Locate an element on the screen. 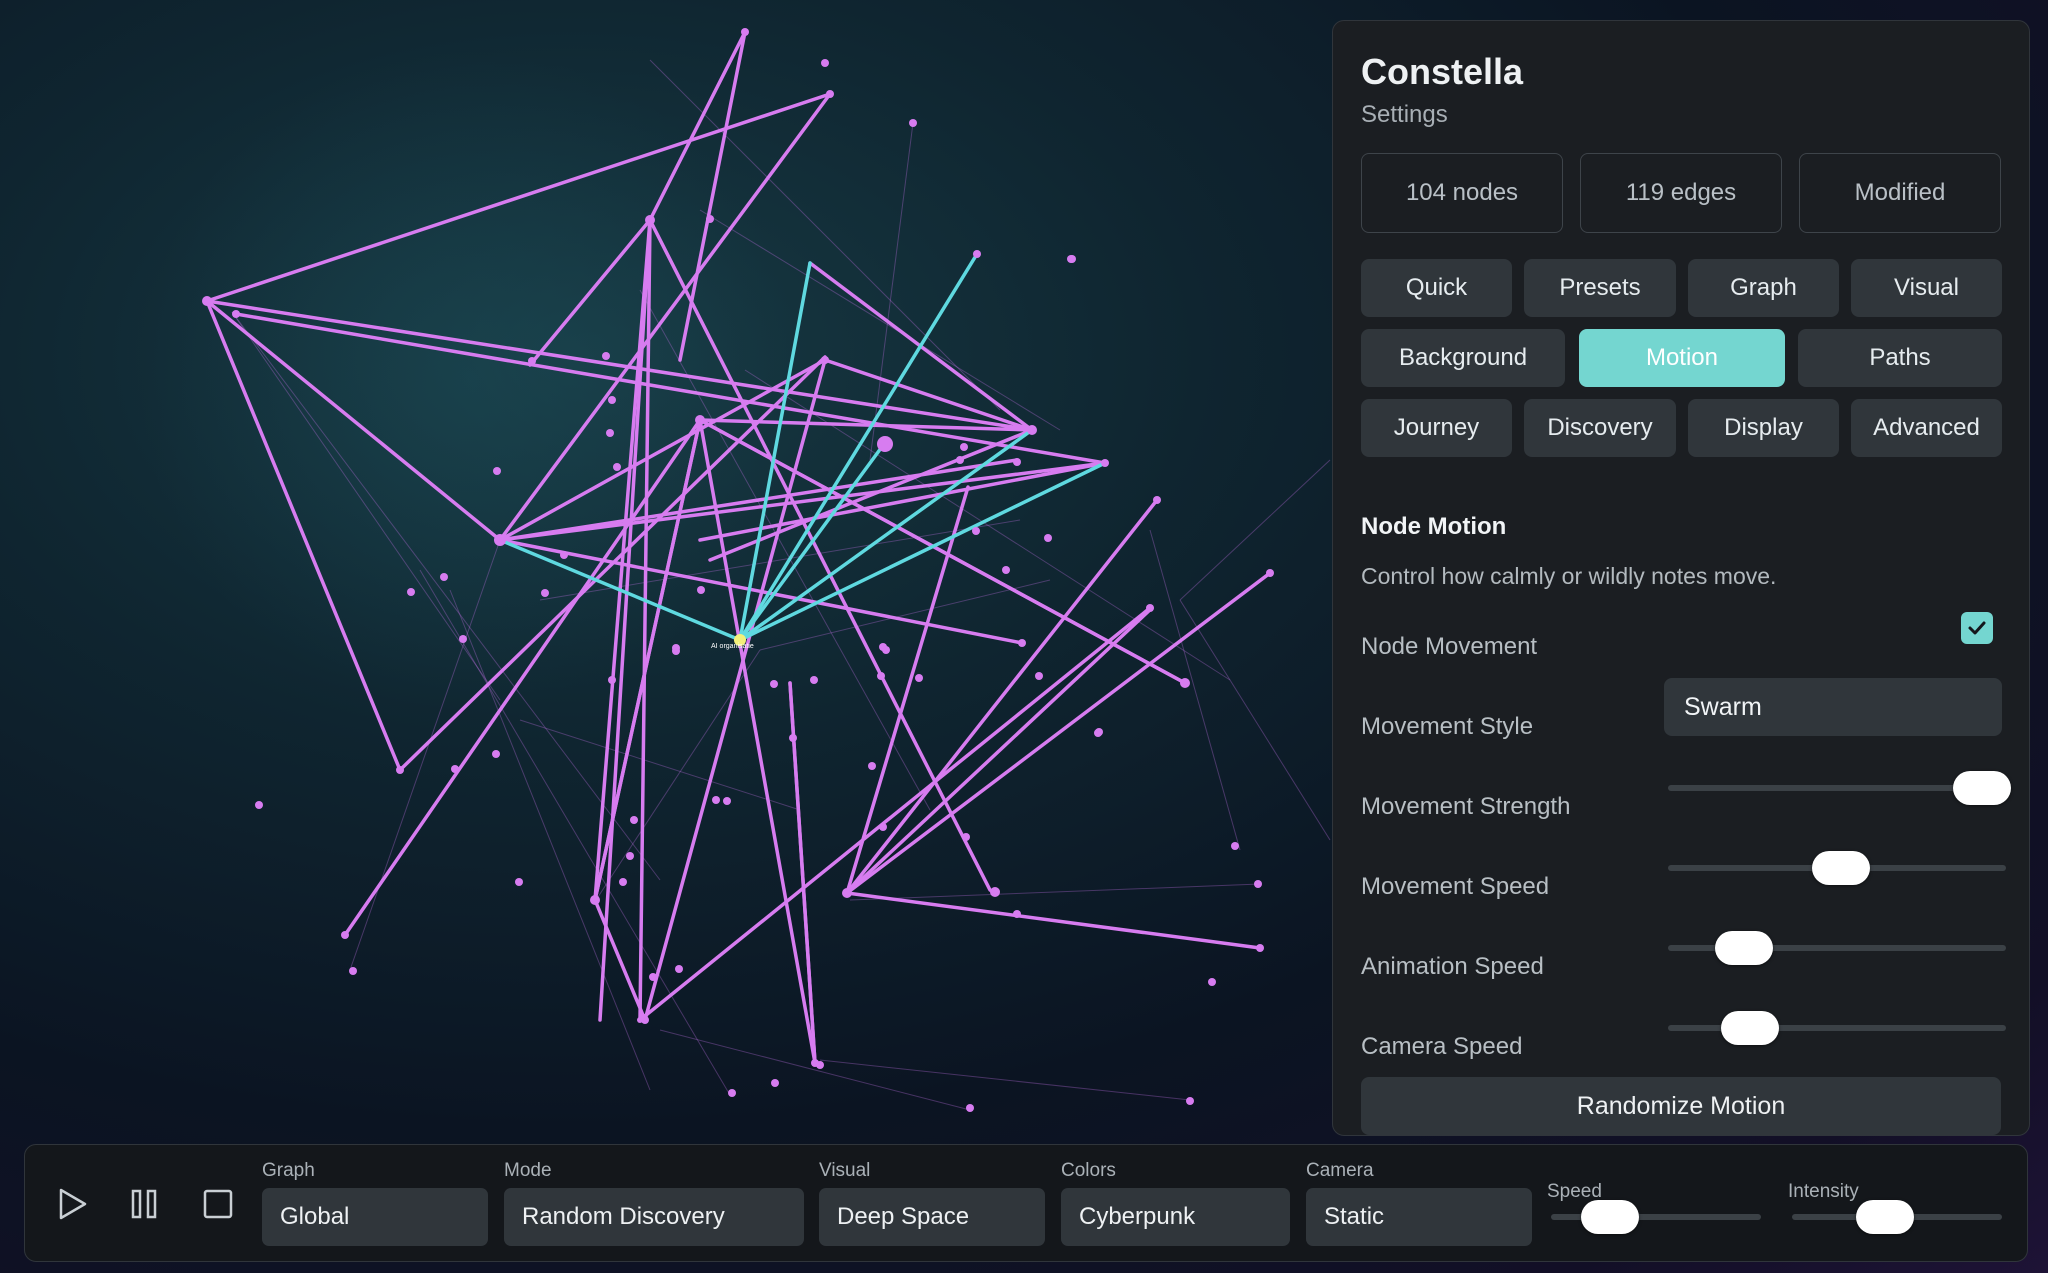 The width and height of the screenshot is (2048, 1273). tab-discovery: Discovery is located at coordinates (1600, 428).